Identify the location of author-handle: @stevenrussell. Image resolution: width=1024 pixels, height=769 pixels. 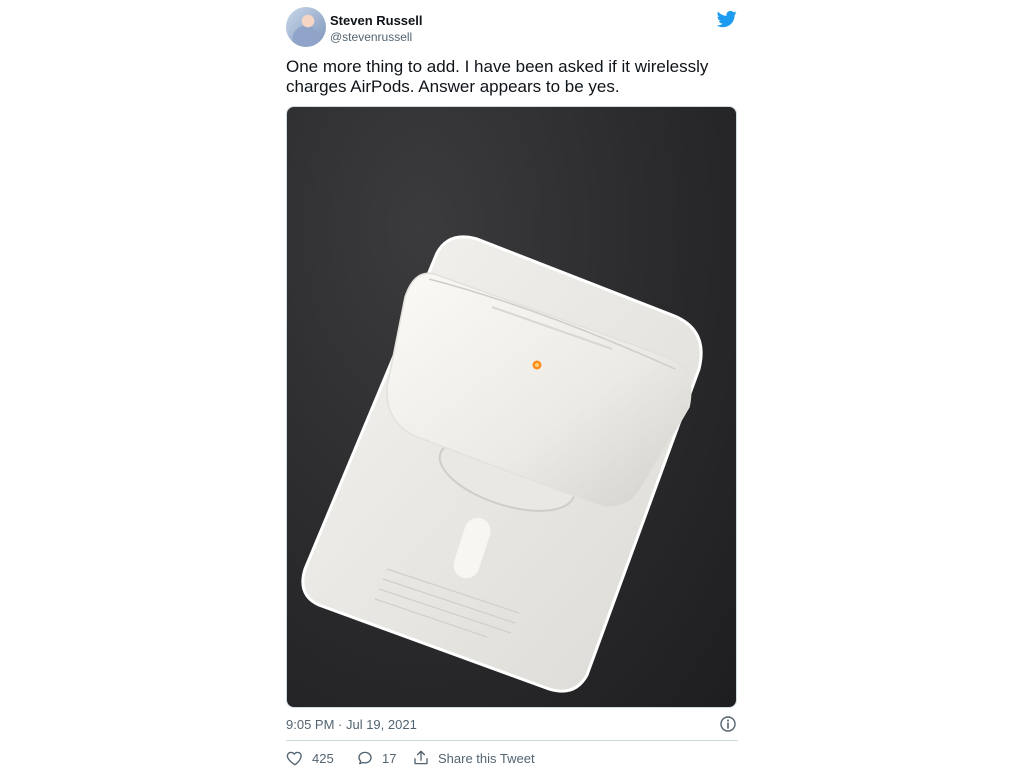
(371, 37).